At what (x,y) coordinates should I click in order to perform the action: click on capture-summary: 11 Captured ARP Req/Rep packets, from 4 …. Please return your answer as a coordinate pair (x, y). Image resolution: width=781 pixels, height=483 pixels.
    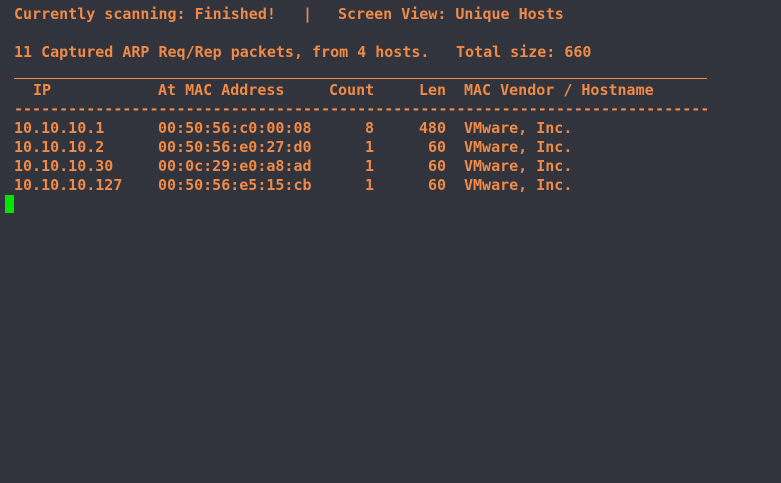
    Looking at the image, I should click on (222, 52).